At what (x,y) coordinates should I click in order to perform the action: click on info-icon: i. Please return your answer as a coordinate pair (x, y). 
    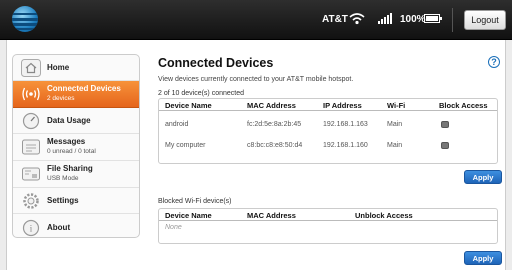
    Looking at the image, I should click on (31, 227).